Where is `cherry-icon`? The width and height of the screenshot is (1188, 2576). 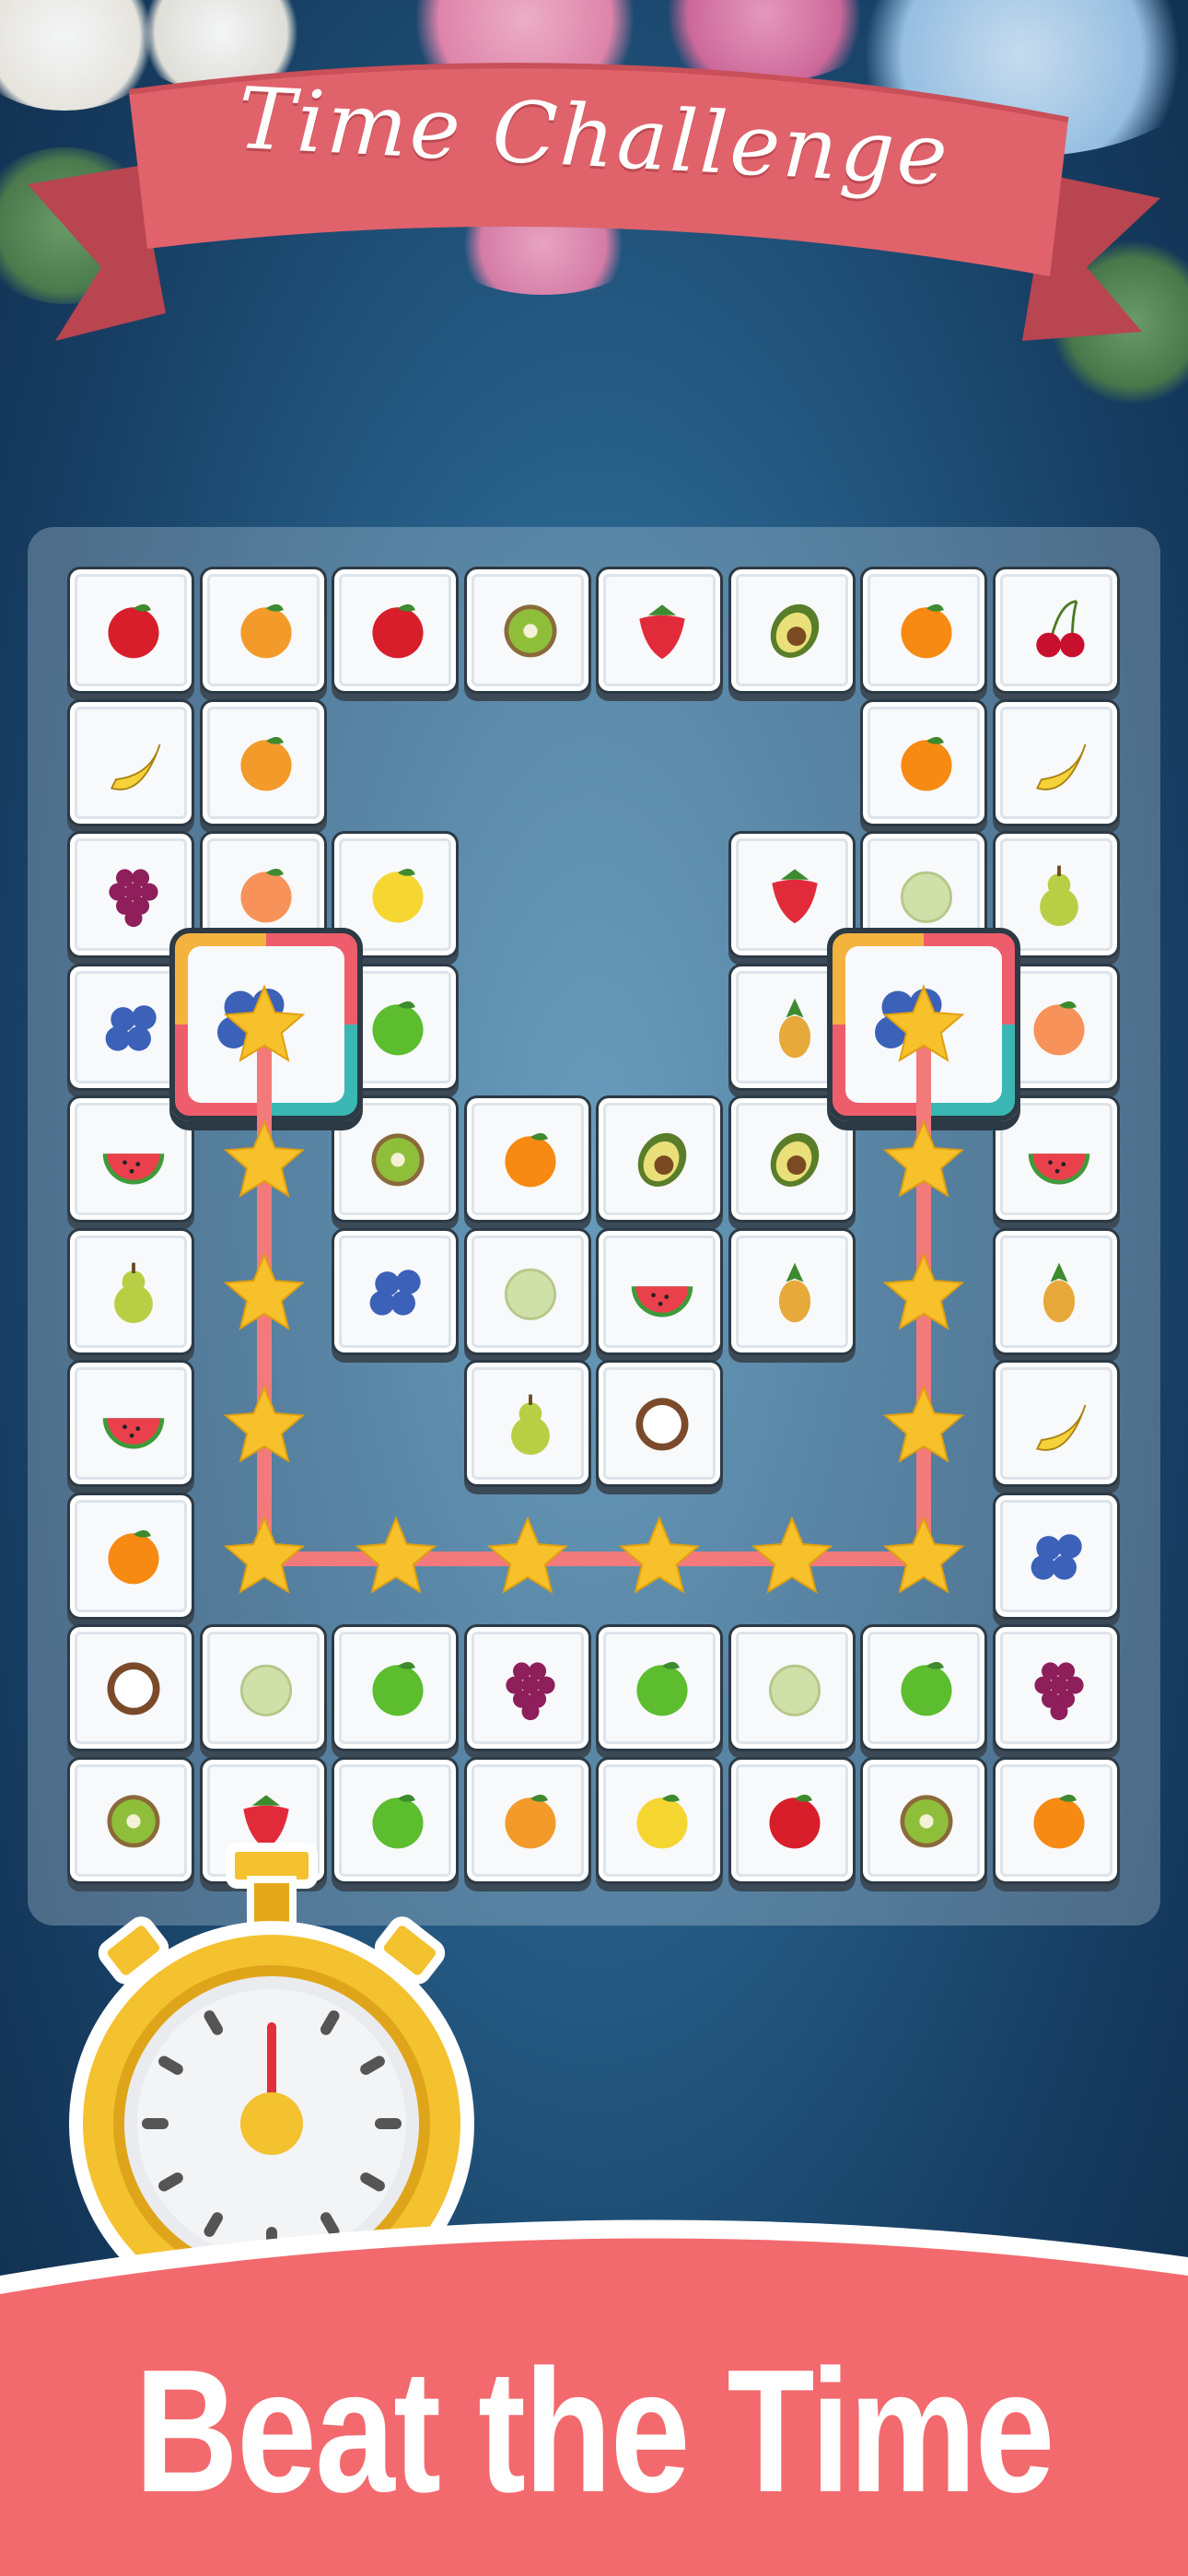
cherry-icon is located at coordinates (1059, 629).